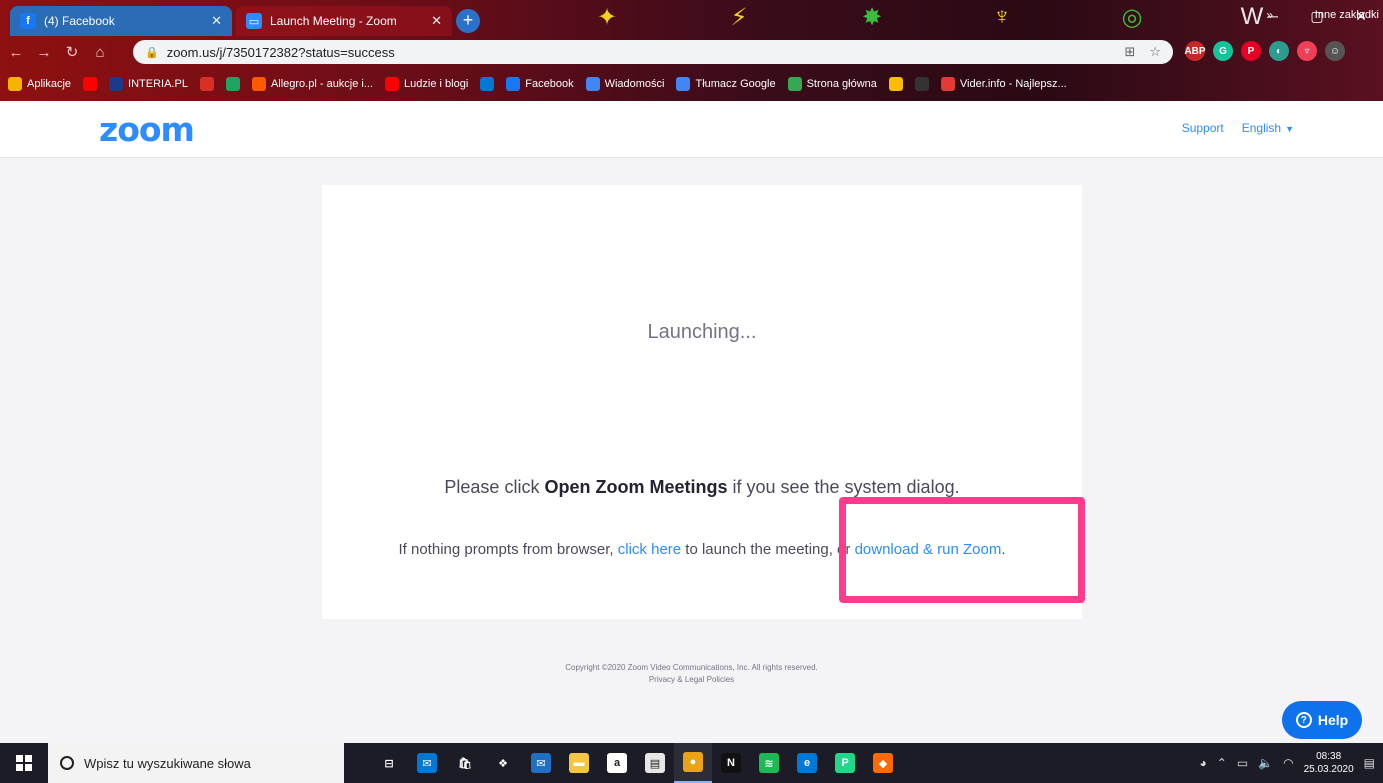  What do you see at coordinates (807, 763) in the screenshot?
I see `edge-icon: e` at bounding box center [807, 763].